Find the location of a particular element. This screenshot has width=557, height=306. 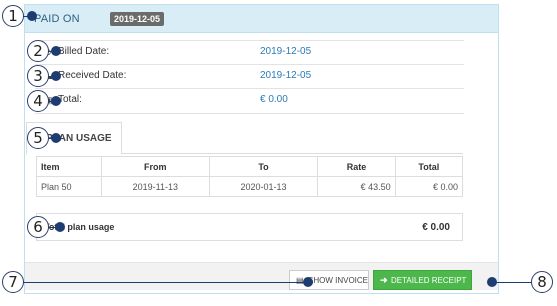

detailed-receipt-button: ➜ DETAILED RECEIPT is located at coordinates (422, 280).